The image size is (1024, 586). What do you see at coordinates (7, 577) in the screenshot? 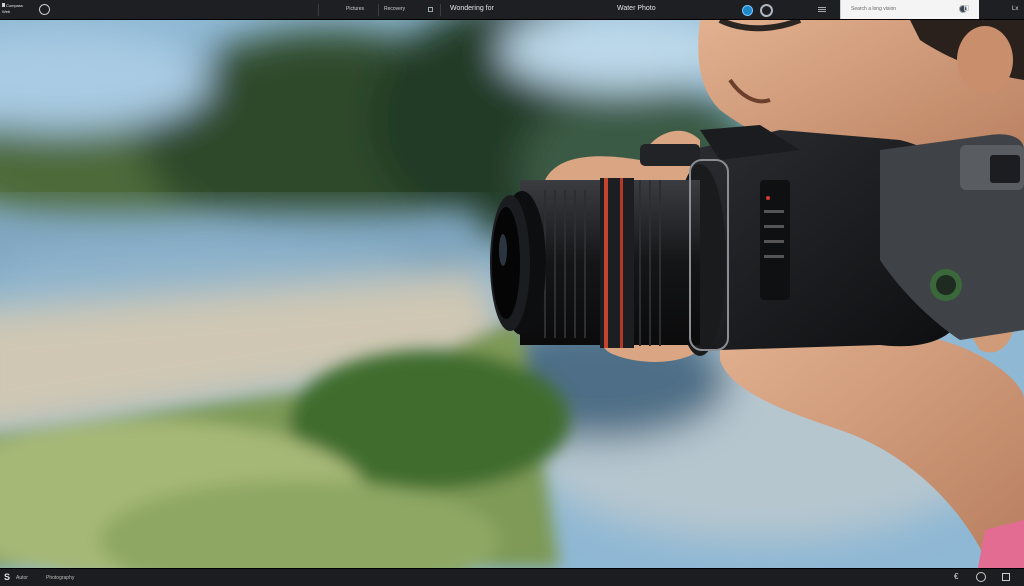
I see `bottom-logo: S` at bounding box center [7, 577].